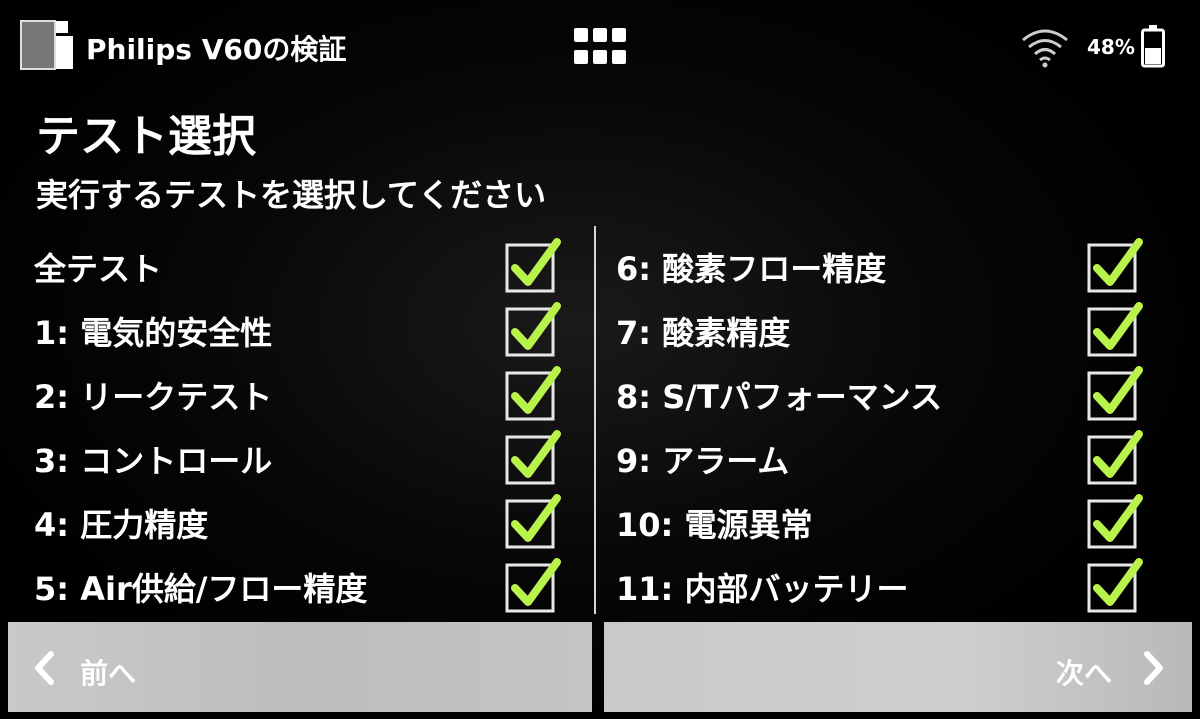  I want to click on chevron-right-icon, so click(1153, 668).